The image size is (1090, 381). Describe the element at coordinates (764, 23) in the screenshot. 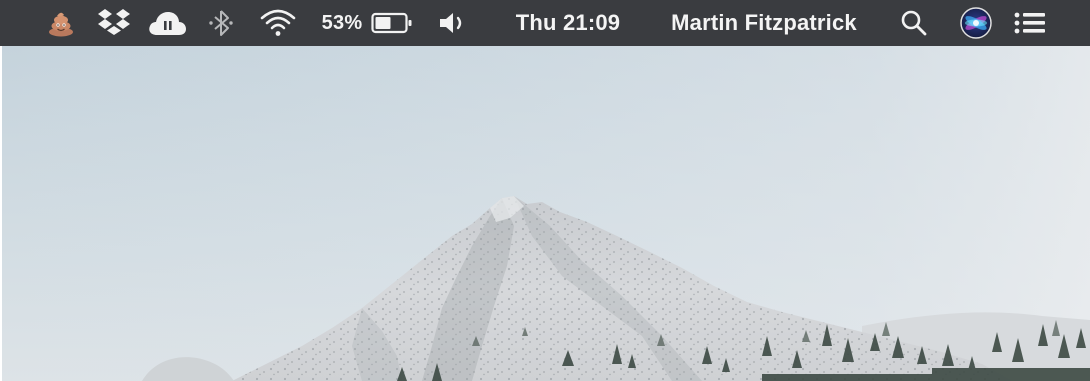

I see `user-name-menu: Martin Fitzpatrick` at that location.